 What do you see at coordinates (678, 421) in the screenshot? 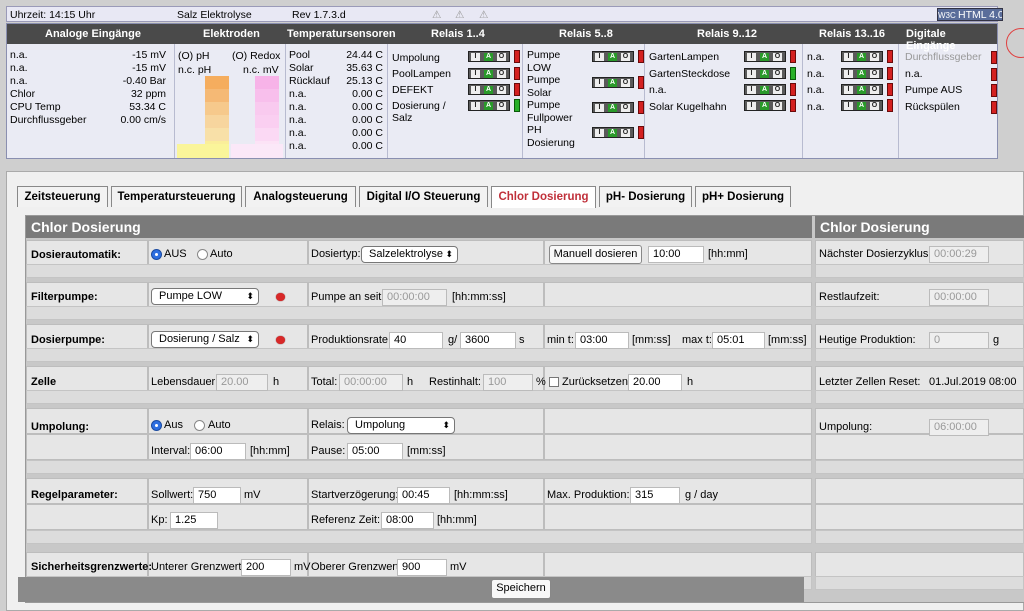
I see `form-cell` at bounding box center [678, 421].